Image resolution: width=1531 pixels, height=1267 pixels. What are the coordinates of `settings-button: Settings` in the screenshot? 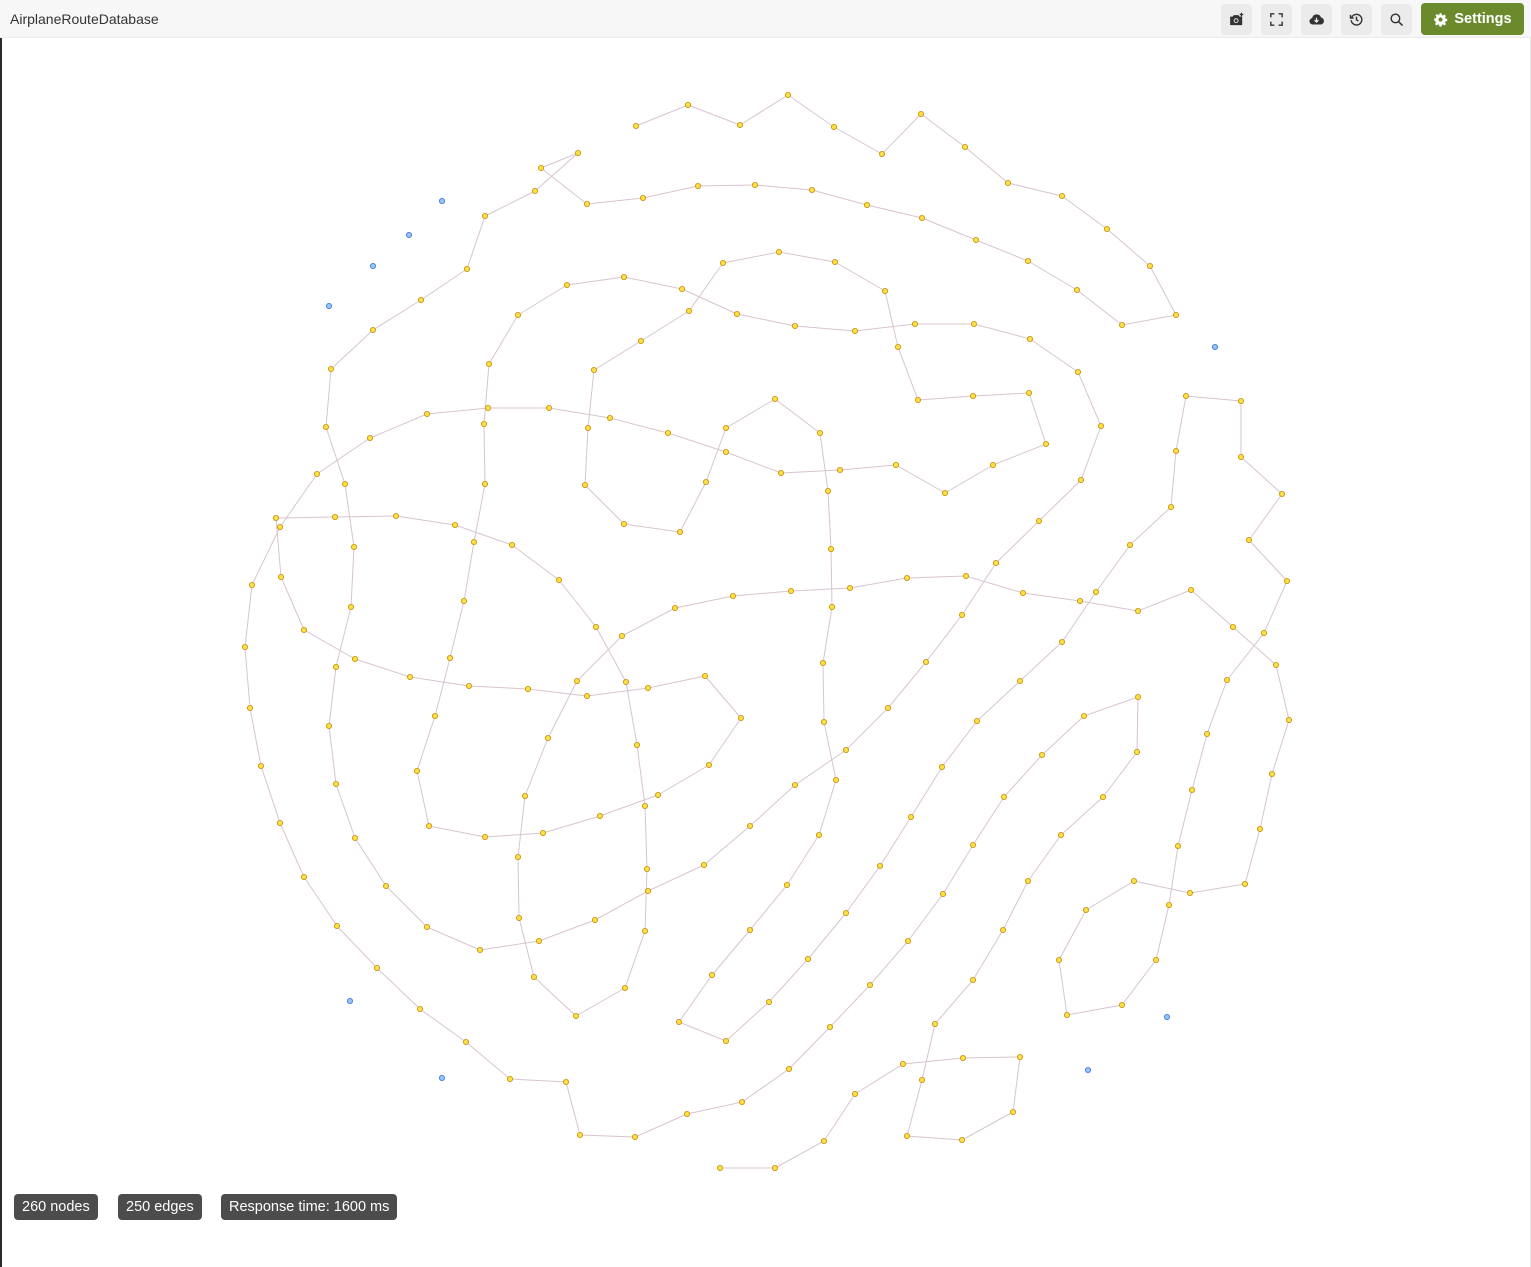 It's located at (1472, 19).